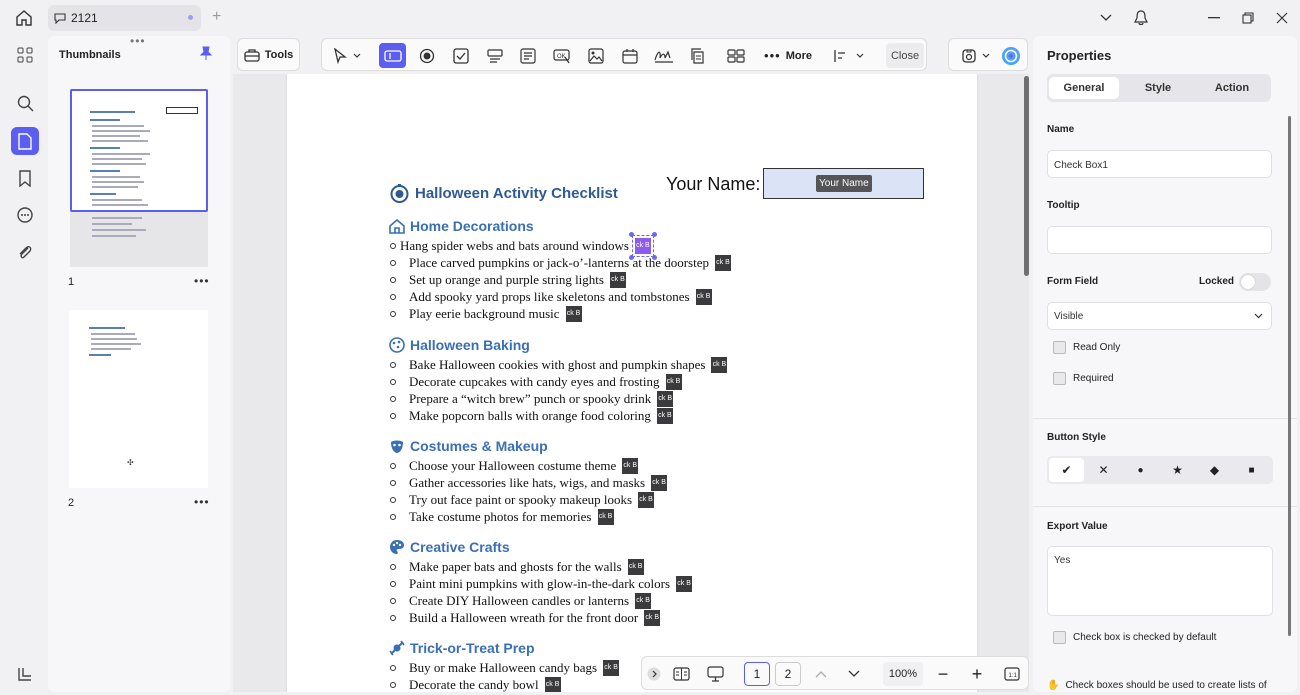 This screenshot has height=695, width=1300. Describe the element at coordinates (943, 674) in the screenshot. I see `zoom-out-icon: −` at that location.